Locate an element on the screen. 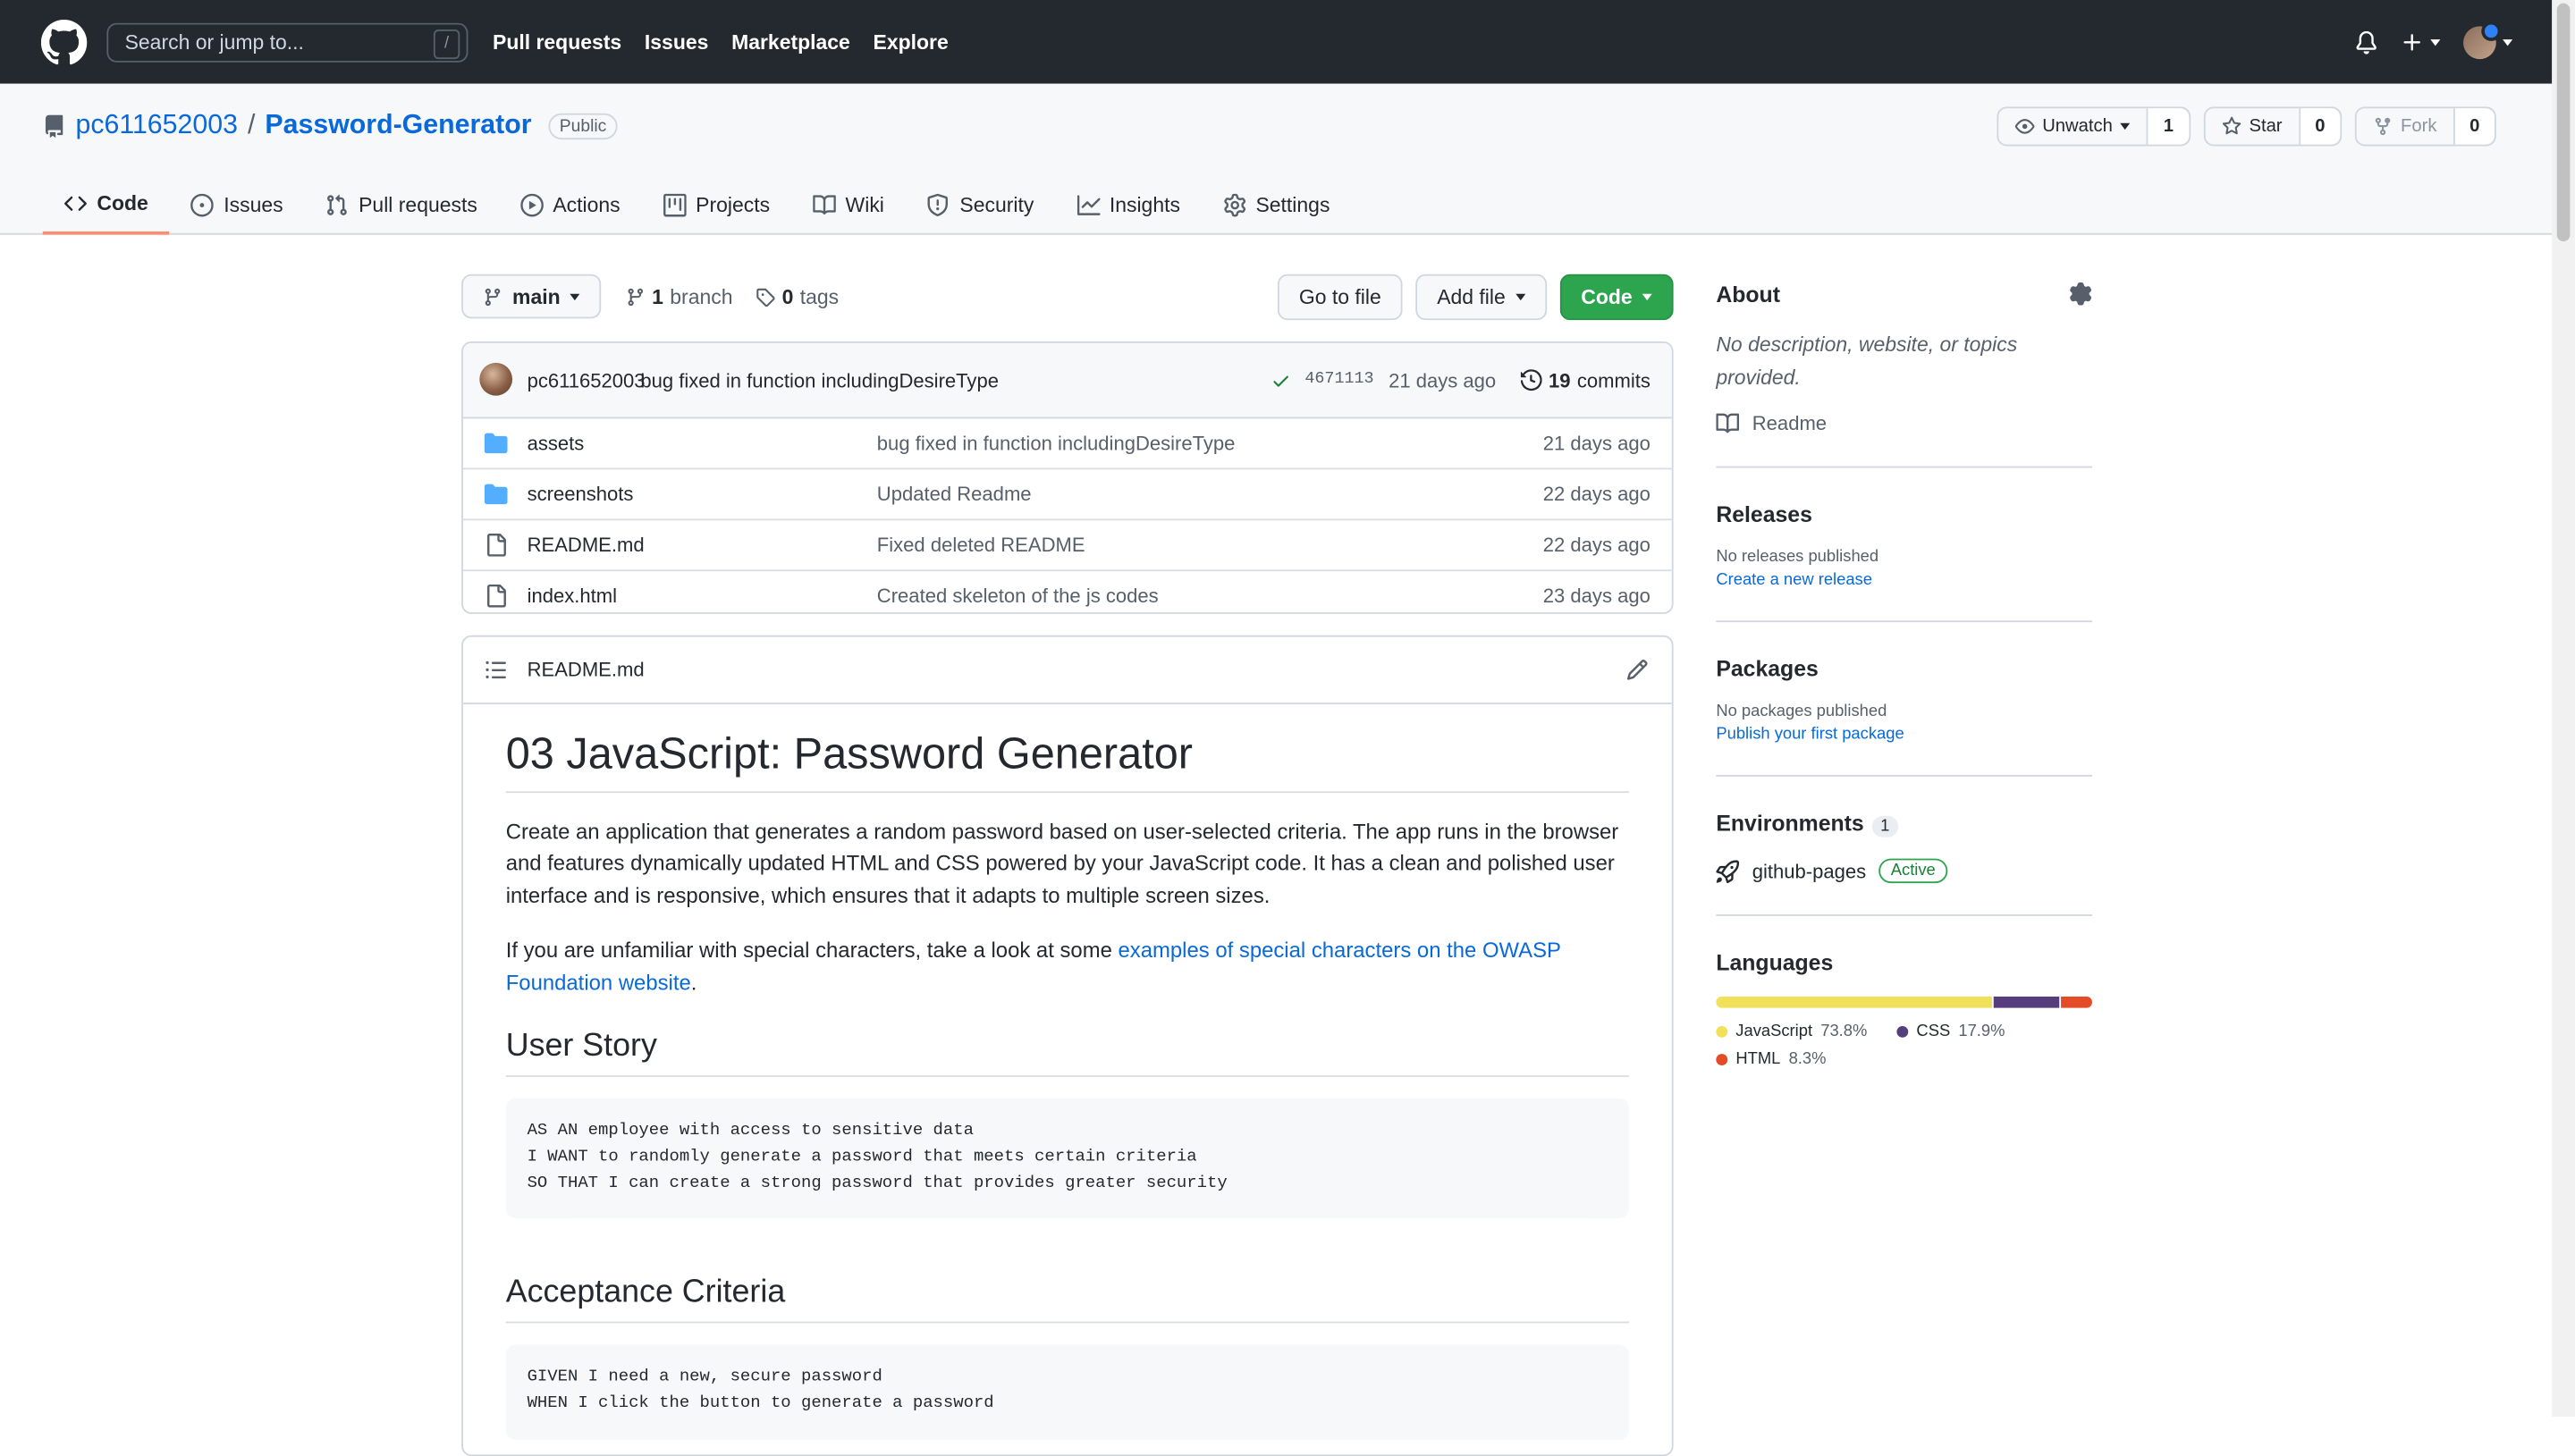 The height and width of the screenshot is (1456, 2575). add-file-button: Add file is located at coordinates (1481, 297).